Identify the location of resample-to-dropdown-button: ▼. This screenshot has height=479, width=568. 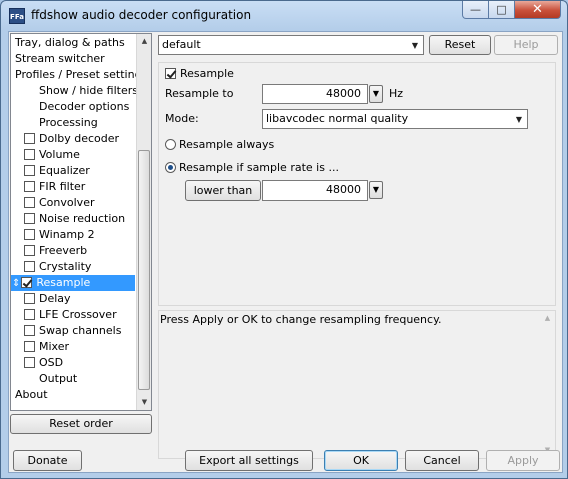
(376, 94).